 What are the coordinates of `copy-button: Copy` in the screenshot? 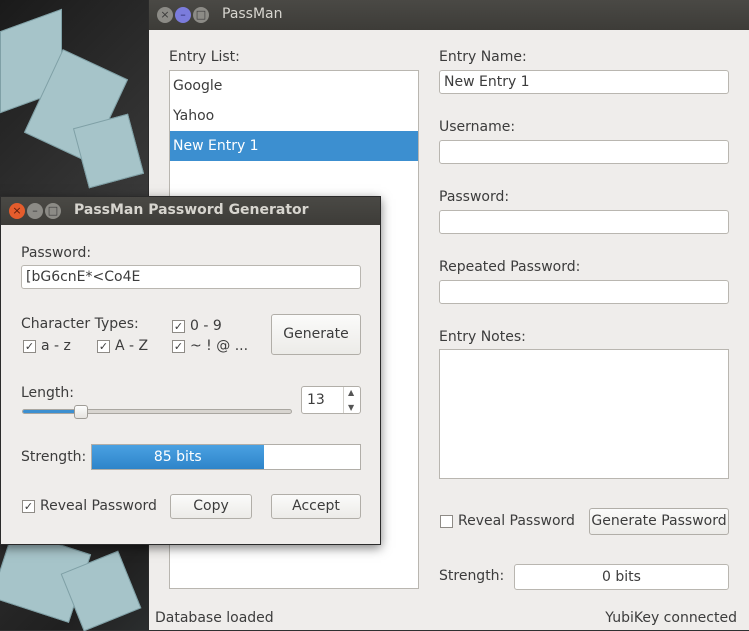 It's located at (211, 506).